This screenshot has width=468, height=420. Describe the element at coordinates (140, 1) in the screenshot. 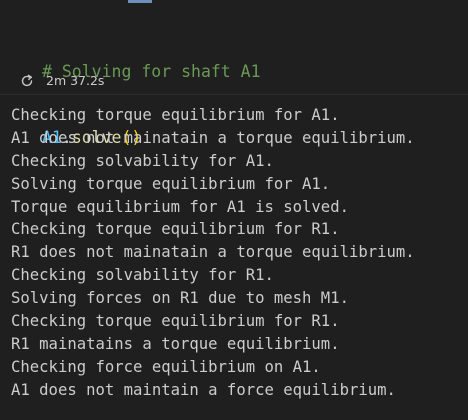

I see `cell-focus-indicator` at that location.